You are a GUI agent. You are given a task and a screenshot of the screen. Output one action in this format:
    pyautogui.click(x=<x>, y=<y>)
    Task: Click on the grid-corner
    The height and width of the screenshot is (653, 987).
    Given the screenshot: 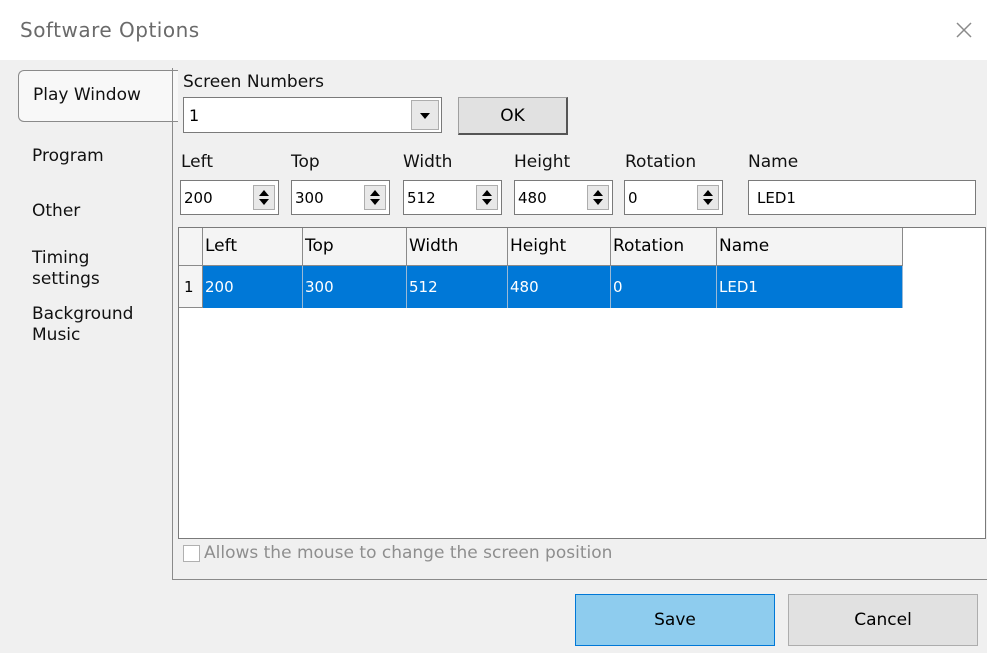 What is the action you would take?
    pyautogui.click(x=191, y=247)
    